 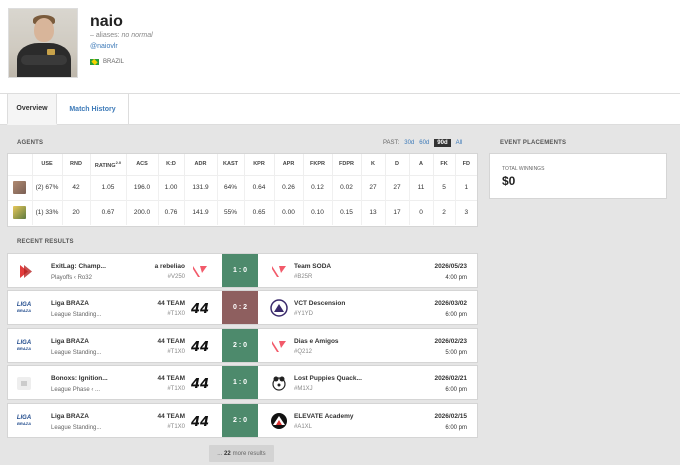 I want to click on valorant-team-icon, so click(x=200, y=271).